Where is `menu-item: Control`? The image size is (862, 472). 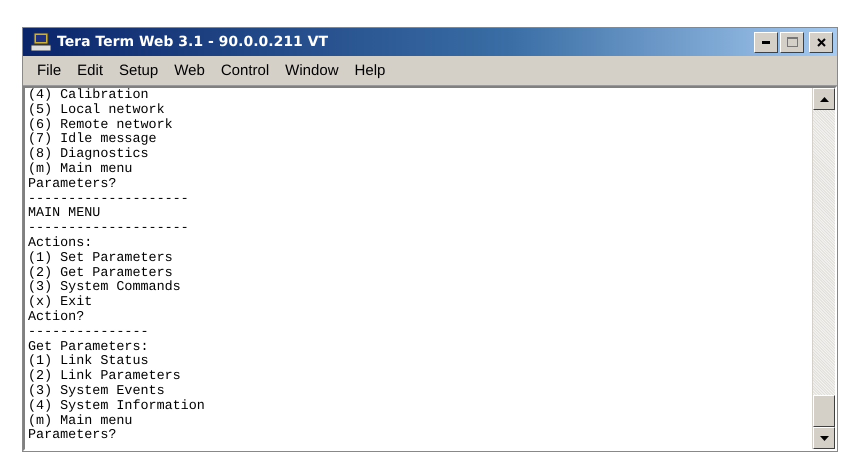
menu-item: Control is located at coordinates (245, 70).